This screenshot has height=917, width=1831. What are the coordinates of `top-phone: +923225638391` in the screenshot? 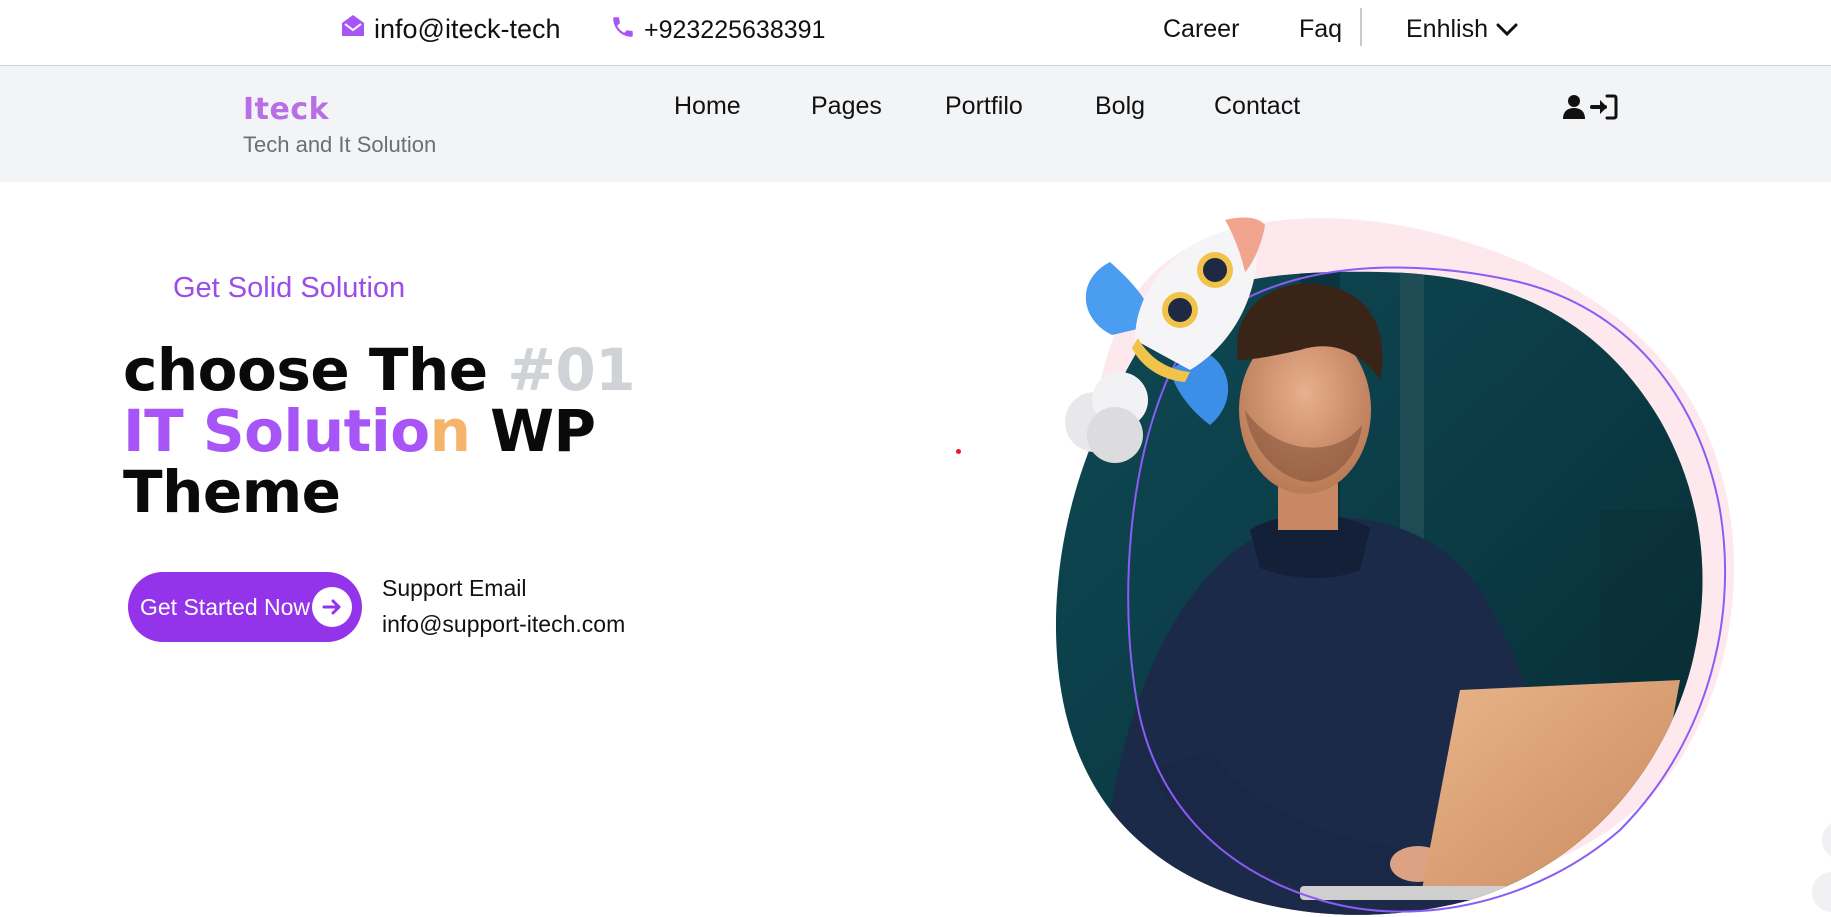 It's located at (717, 30).